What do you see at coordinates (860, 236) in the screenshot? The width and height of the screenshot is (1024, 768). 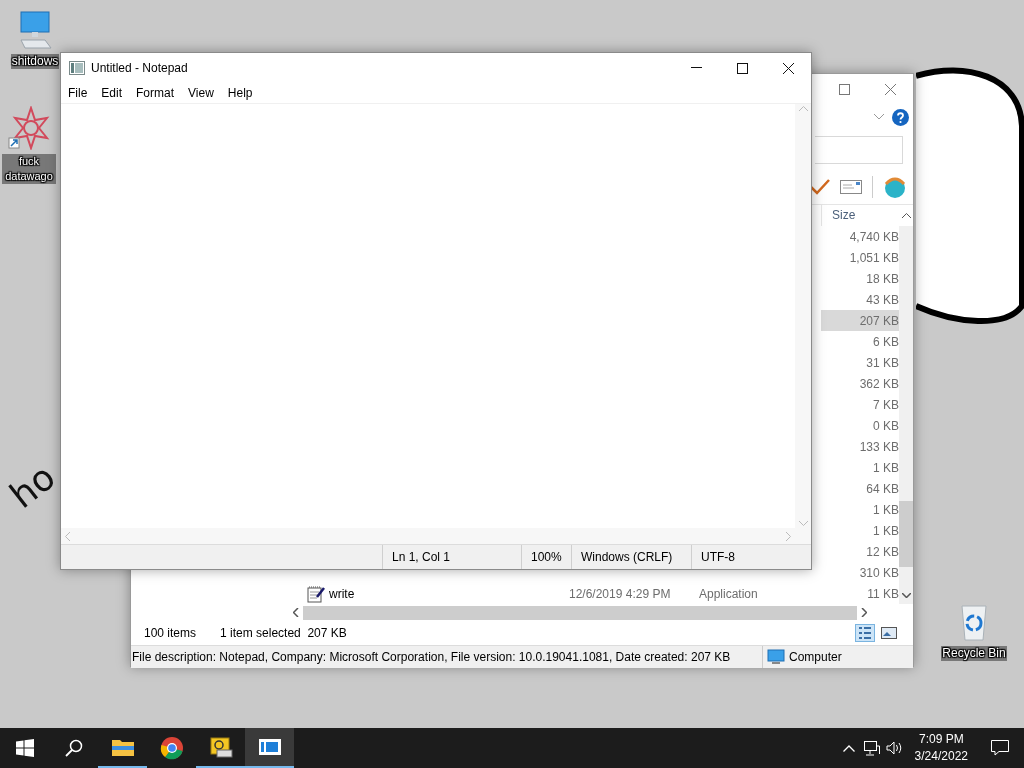 I see `file-size: 4,740 KB` at bounding box center [860, 236].